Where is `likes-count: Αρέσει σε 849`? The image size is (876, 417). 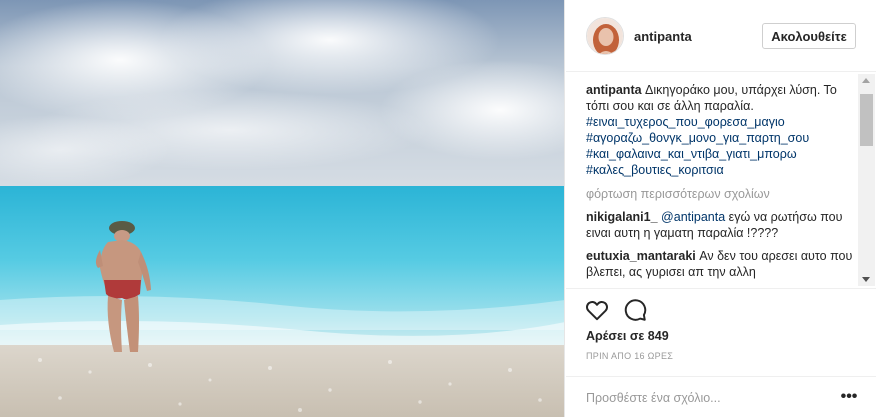
likes-count: Αρέσει σε 849 is located at coordinates (627, 336).